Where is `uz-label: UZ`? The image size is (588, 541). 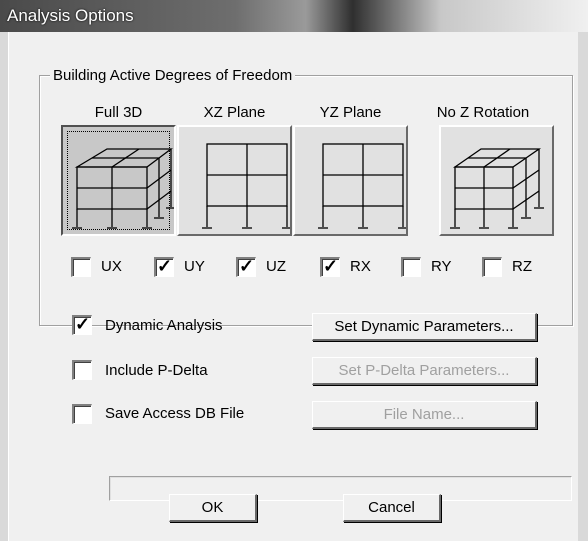
uz-label: UZ is located at coordinates (276, 266).